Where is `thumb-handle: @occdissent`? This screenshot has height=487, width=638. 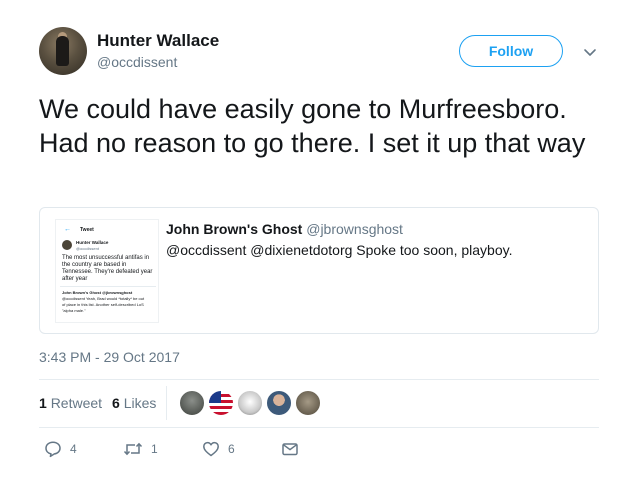
thumb-handle: @occdissent is located at coordinates (87, 248).